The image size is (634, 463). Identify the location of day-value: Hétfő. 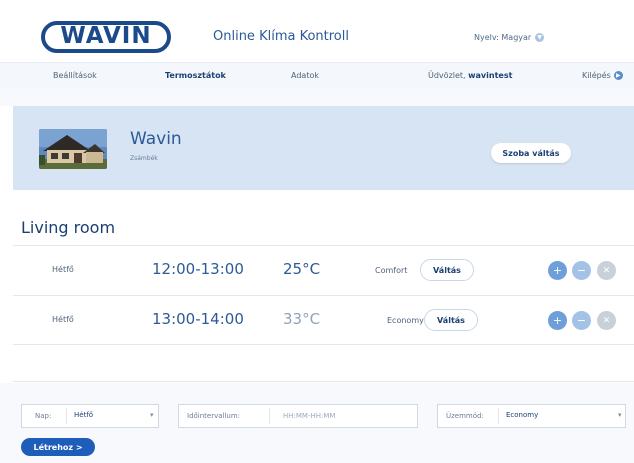
(84, 415).